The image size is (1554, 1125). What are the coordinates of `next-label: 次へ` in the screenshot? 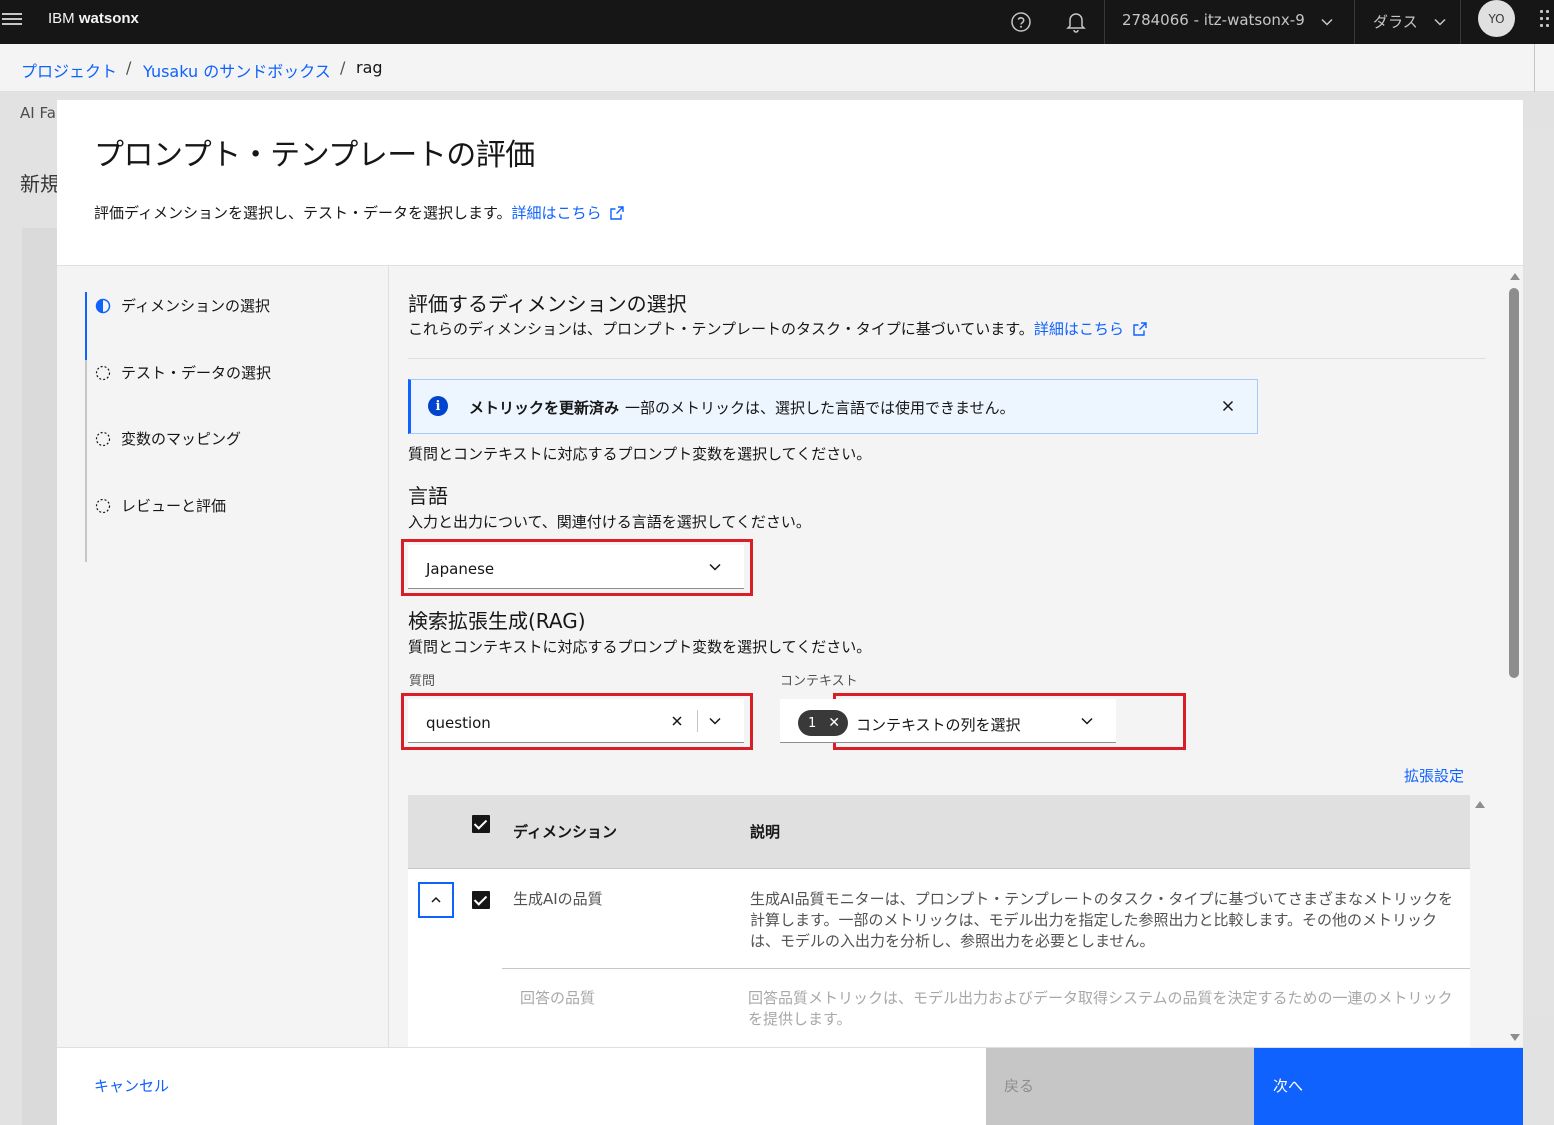 It's located at (1288, 1086).